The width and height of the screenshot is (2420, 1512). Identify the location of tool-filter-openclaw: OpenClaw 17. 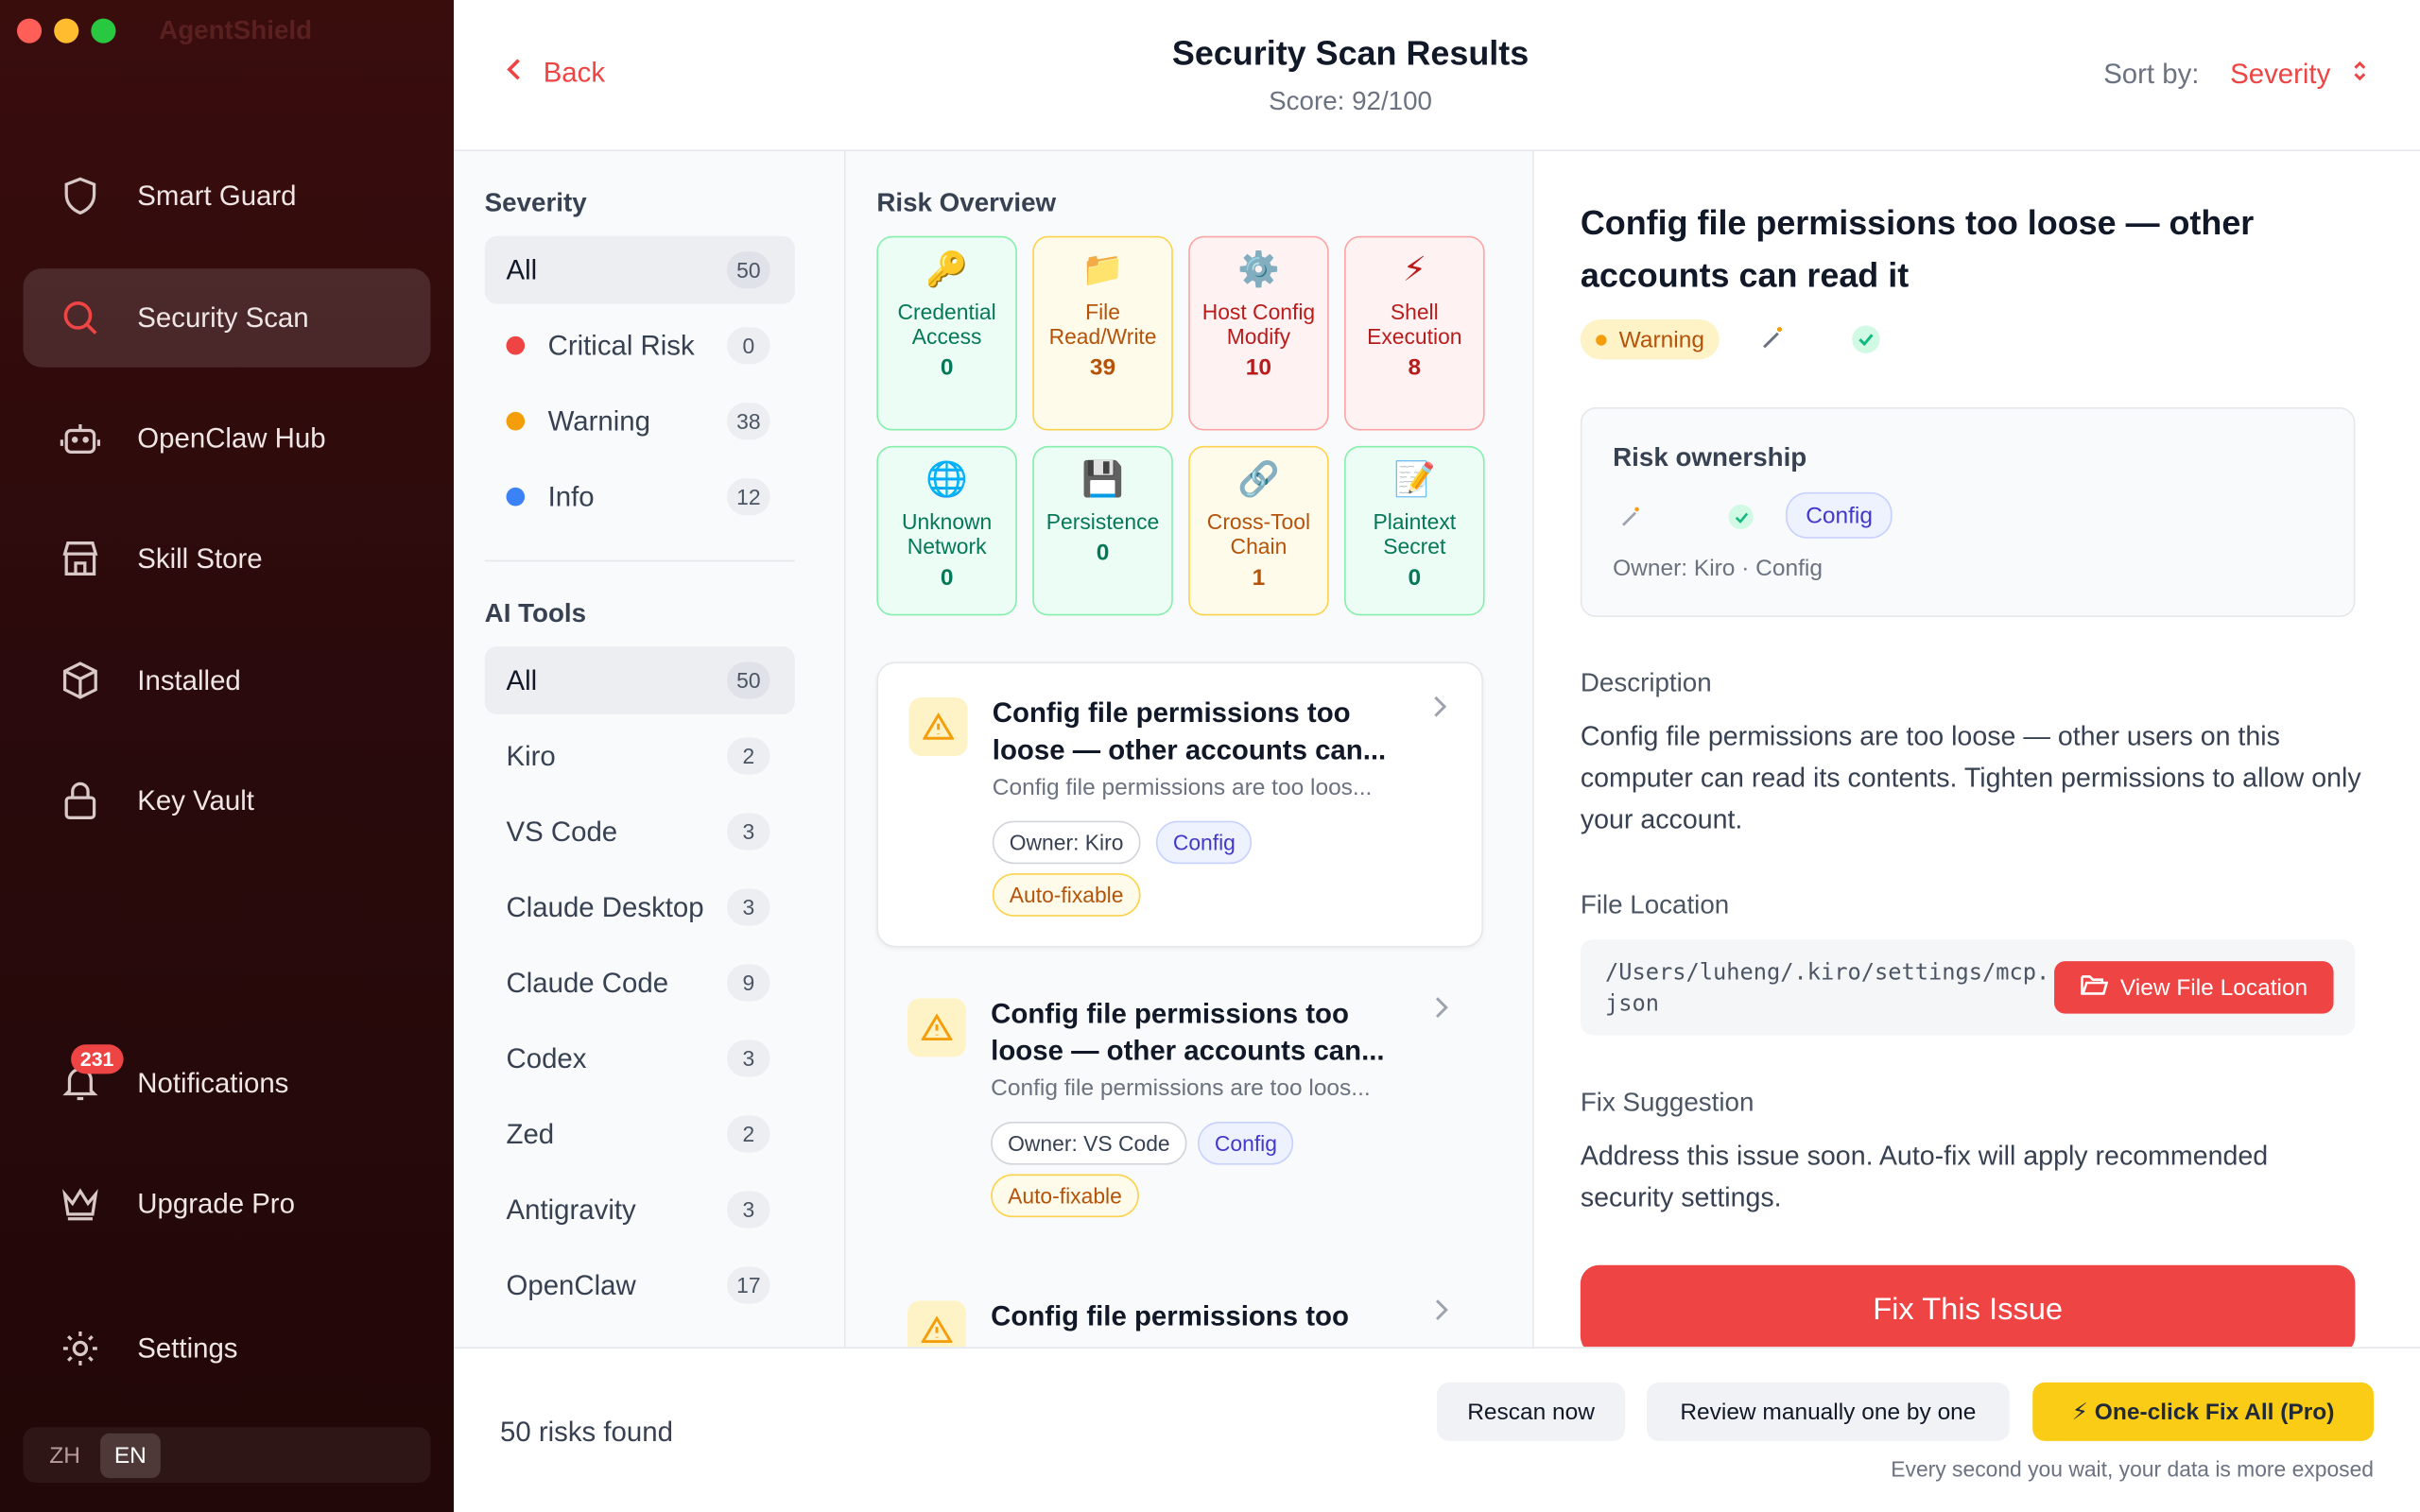
(640, 1285).